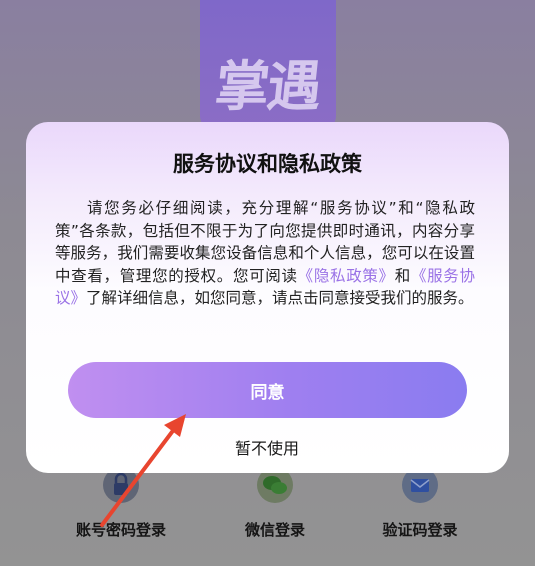 This screenshot has height=566, width=535. Describe the element at coordinates (267, 164) in the screenshot. I see `dialog-title: 服务协议和隐私政策` at that location.